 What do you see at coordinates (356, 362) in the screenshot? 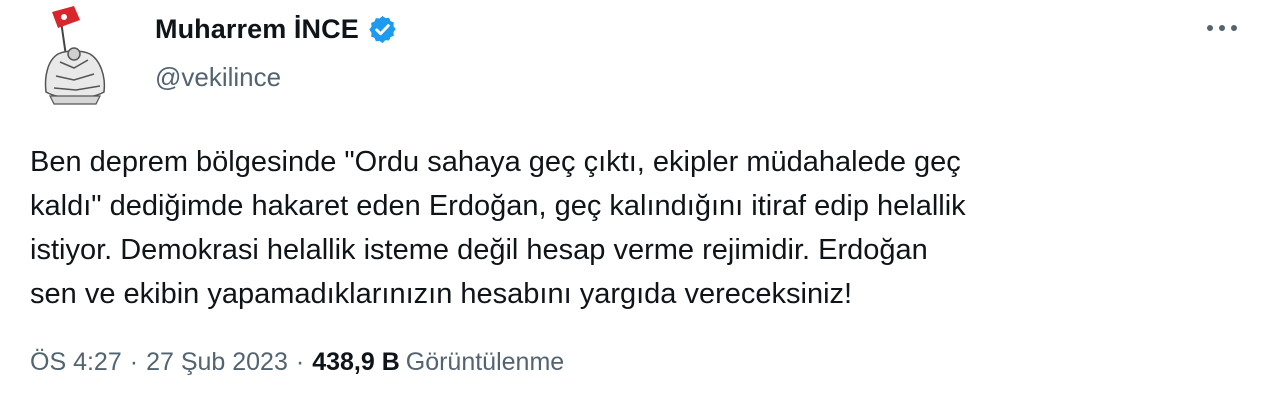
I see `views-count: 438,9 B` at bounding box center [356, 362].